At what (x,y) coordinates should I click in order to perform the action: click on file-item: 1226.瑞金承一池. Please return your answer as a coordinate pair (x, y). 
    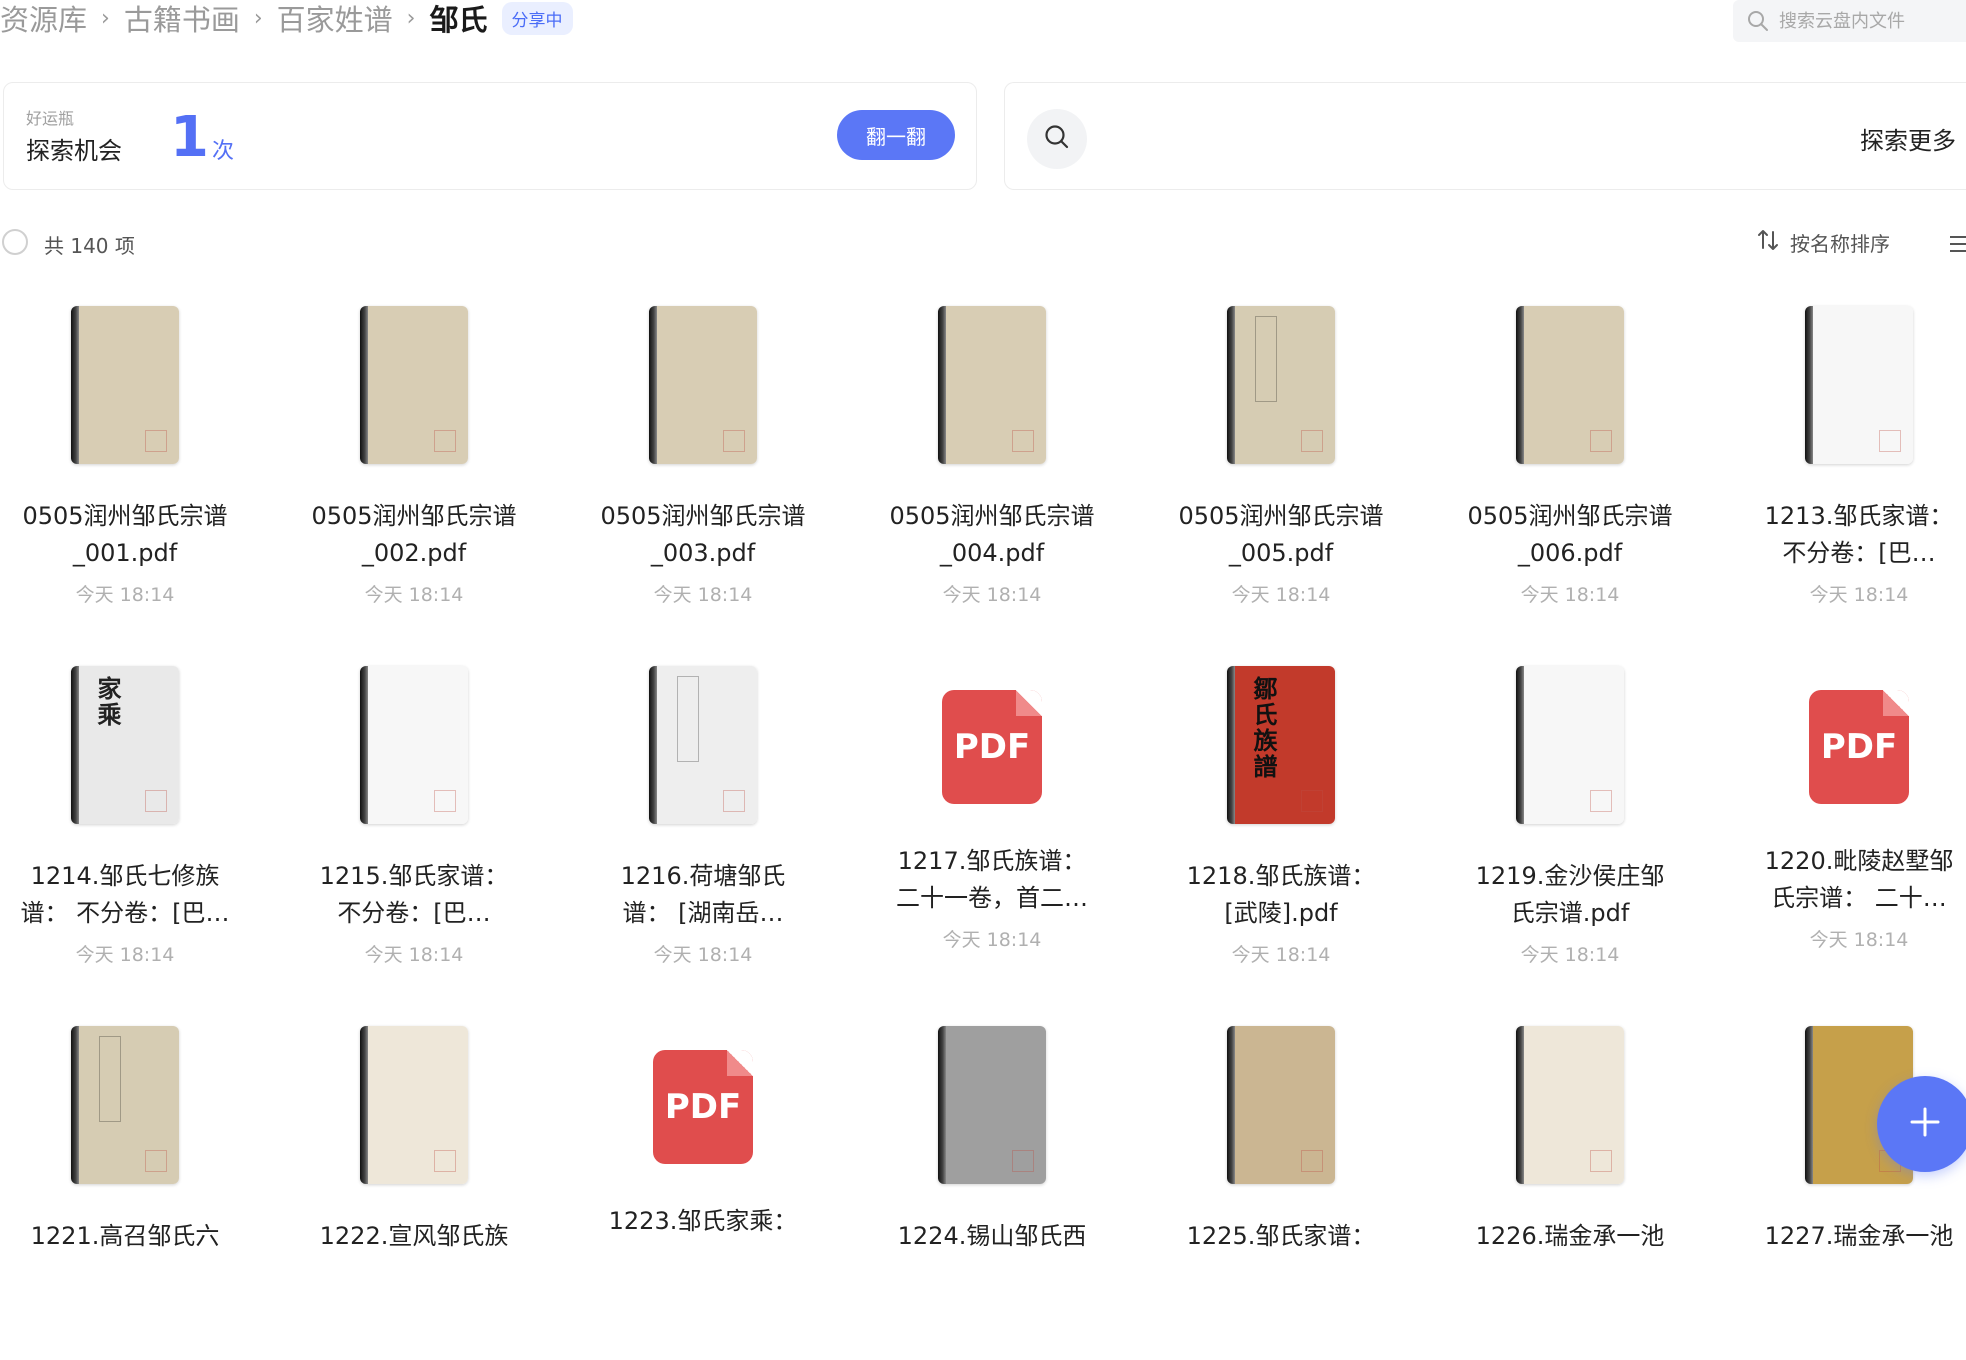
    Looking at the image, I should click on (1570, 1190).